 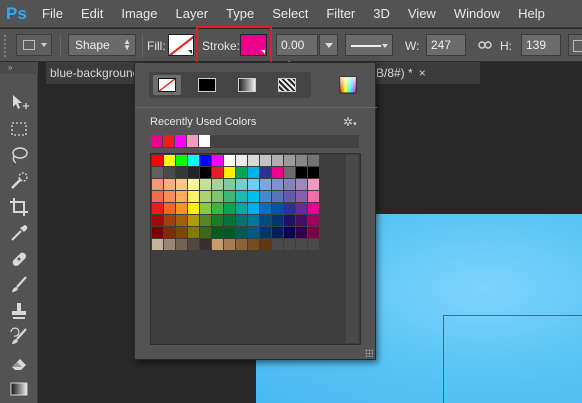 I want to click on stroke-type-select, so click(x=369, y=45).